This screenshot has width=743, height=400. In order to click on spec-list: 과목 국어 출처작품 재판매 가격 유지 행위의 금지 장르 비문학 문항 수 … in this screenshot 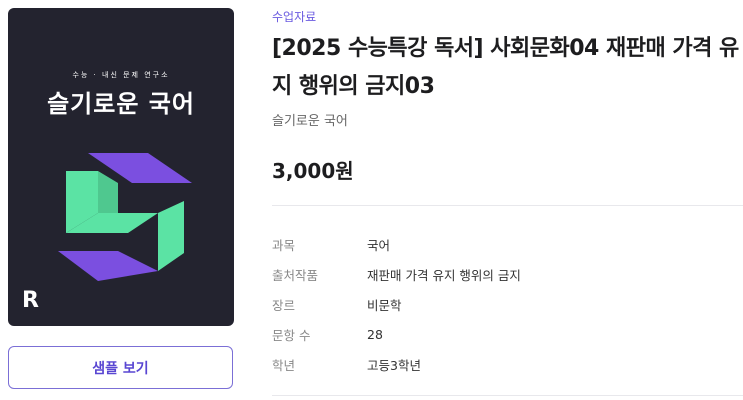, I will do `click(396, 304)`.